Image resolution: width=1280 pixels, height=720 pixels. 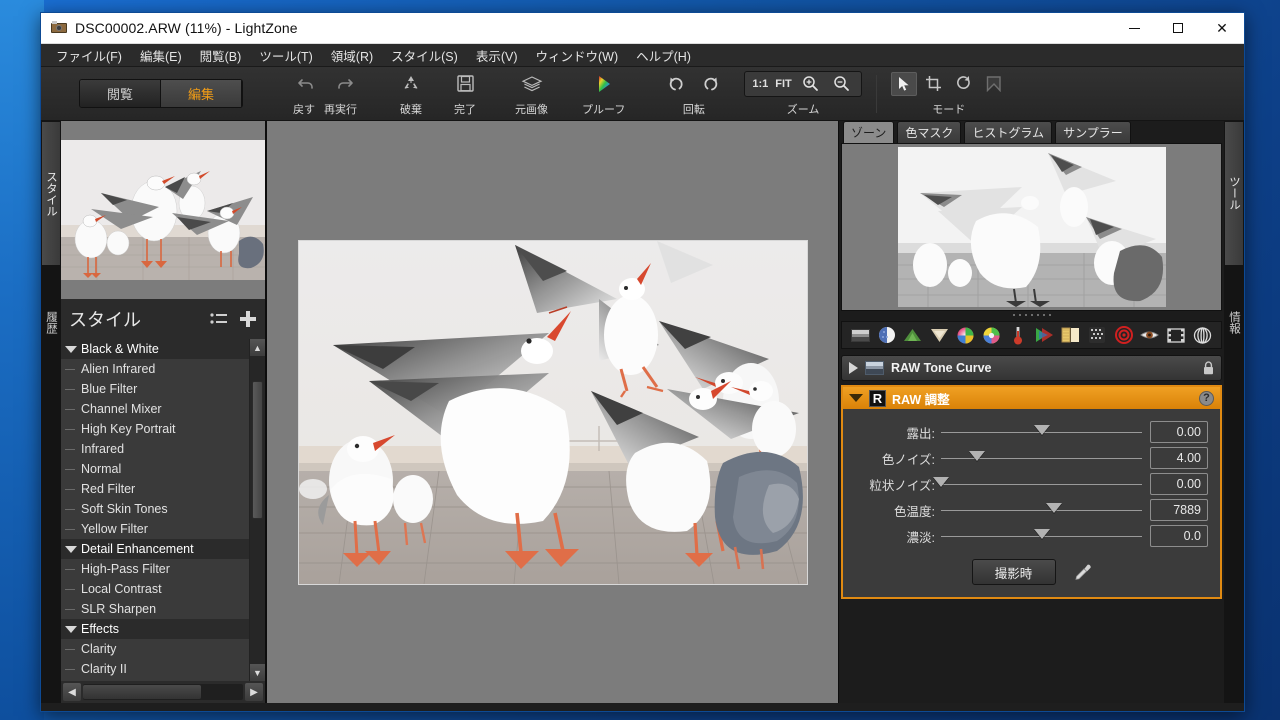 What do you see at coordinates (254, 692) in the screenshot?
I see `scroll-right-arrow: ▶` at bounding box center [254, 692].